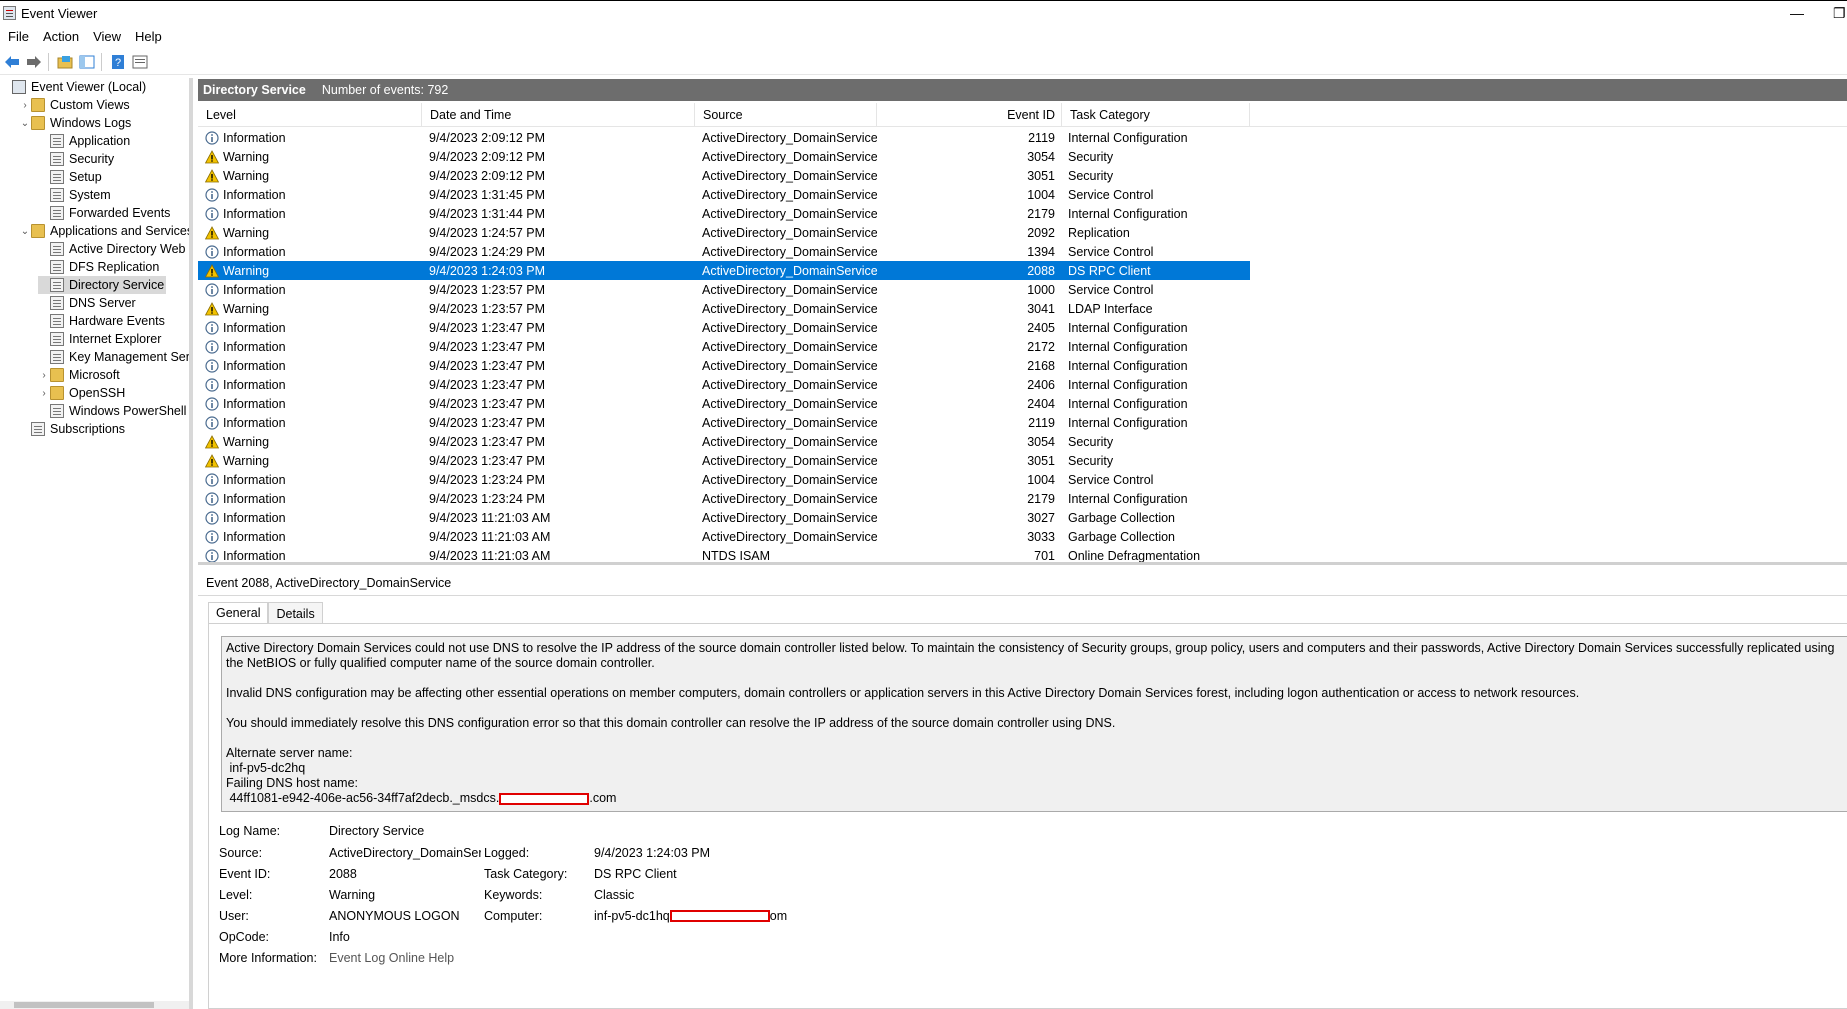 This screenshot has width=1847, height=1009. What do you see at coordinates (295, 613) in the screenshot?
I see `tab-details: Details` at bounding box center [295, 613].